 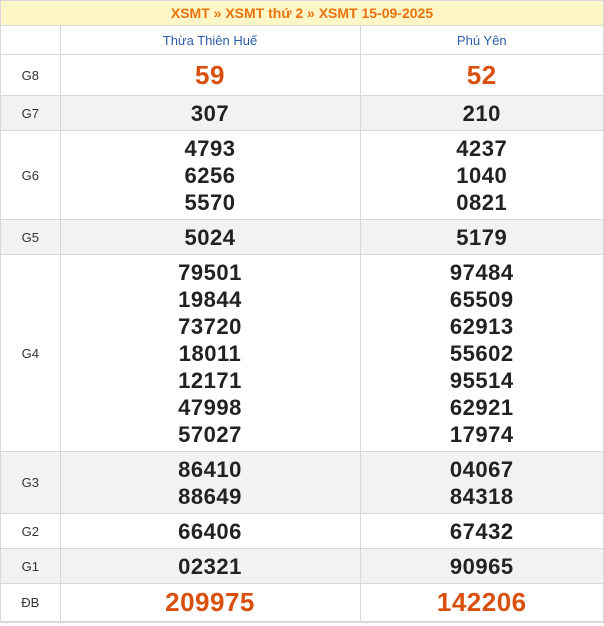 I want to click on prize-cell: 86410 88649, so click(x=210, y=482).